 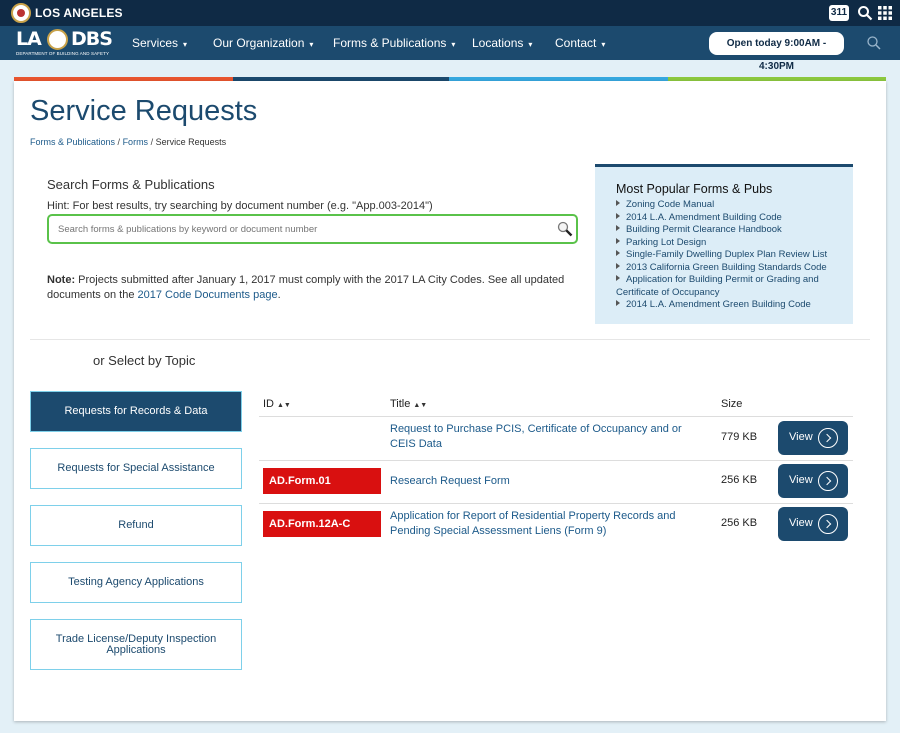 I want to click on popular-item: 2014 L.A. Amendment Building Code, so click(x=731, y=218).